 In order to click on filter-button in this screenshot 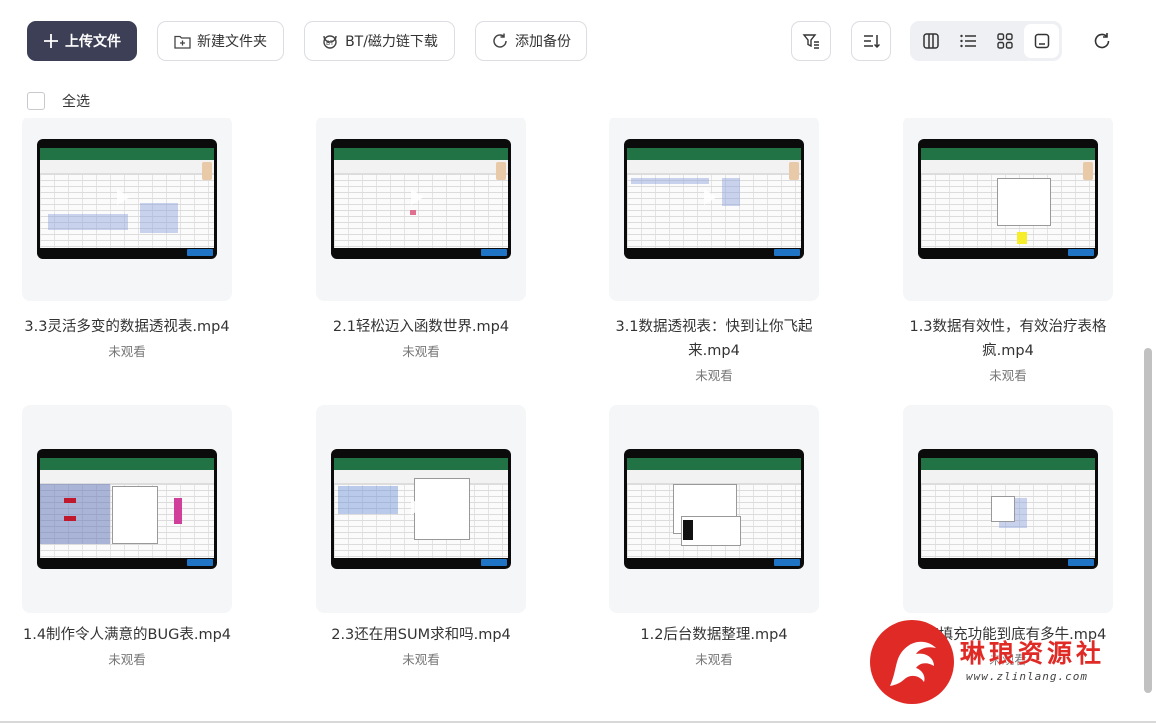, I will do `click(811, 41)`.